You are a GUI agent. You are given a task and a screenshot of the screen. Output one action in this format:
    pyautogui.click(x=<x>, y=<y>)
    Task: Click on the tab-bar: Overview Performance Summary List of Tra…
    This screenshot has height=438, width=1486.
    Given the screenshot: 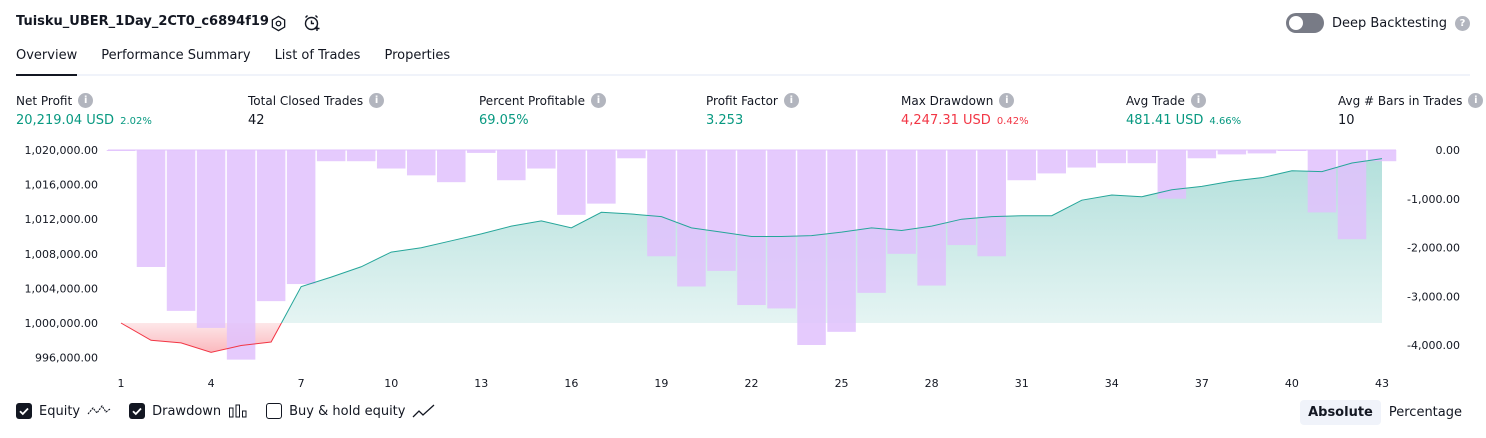 What is the action you would take?
    pyautogui.click(x=743, y=62)
    